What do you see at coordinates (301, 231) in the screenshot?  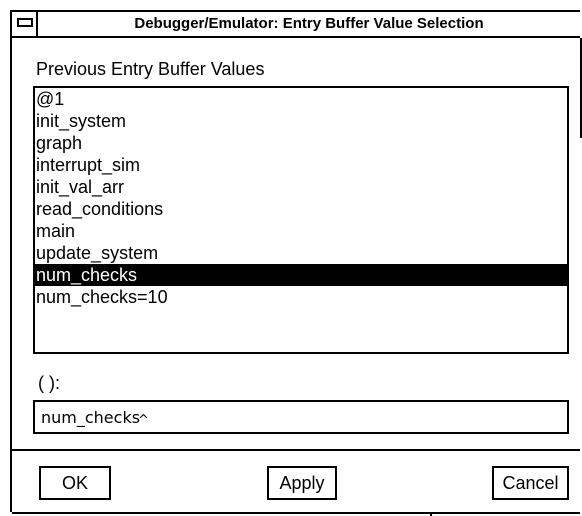 I see `list-item: main` at bounding box center [301, 231].